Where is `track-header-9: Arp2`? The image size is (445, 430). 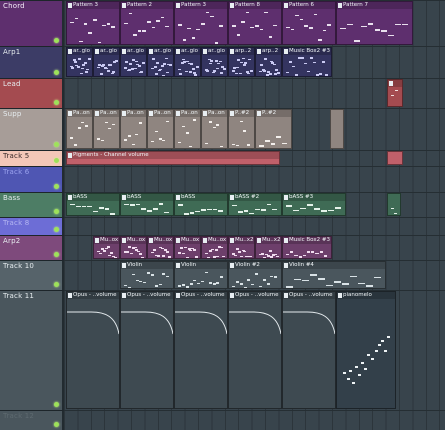 track-header-9: Arp2 is located at coordinates (32, 247).